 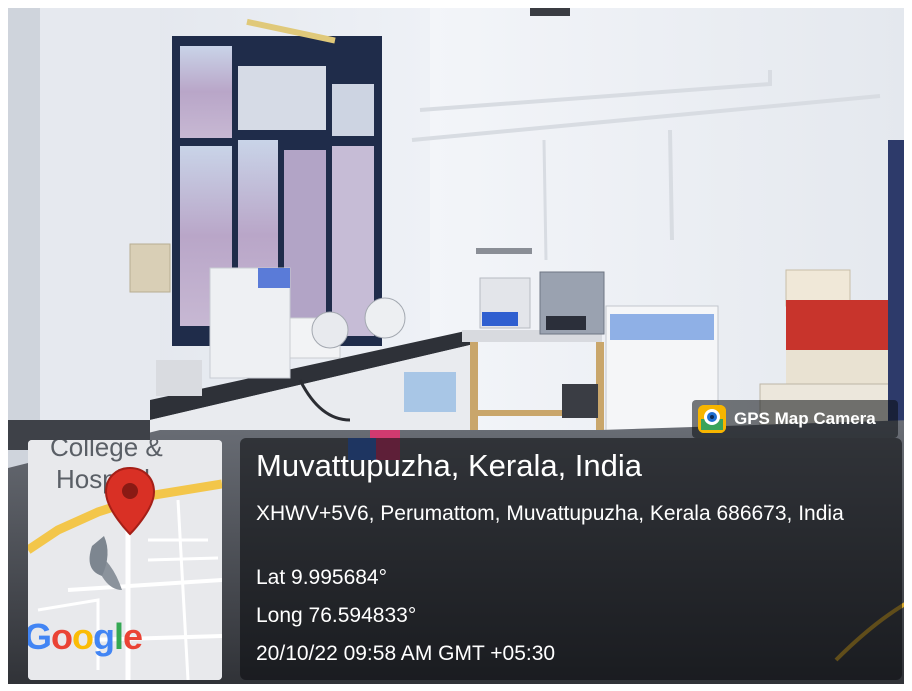 What do you see at coordinates (125, 560) in the screenshot?
I see `map-thumbnail: College & Hospital Google` at bounding box center [125, 560].